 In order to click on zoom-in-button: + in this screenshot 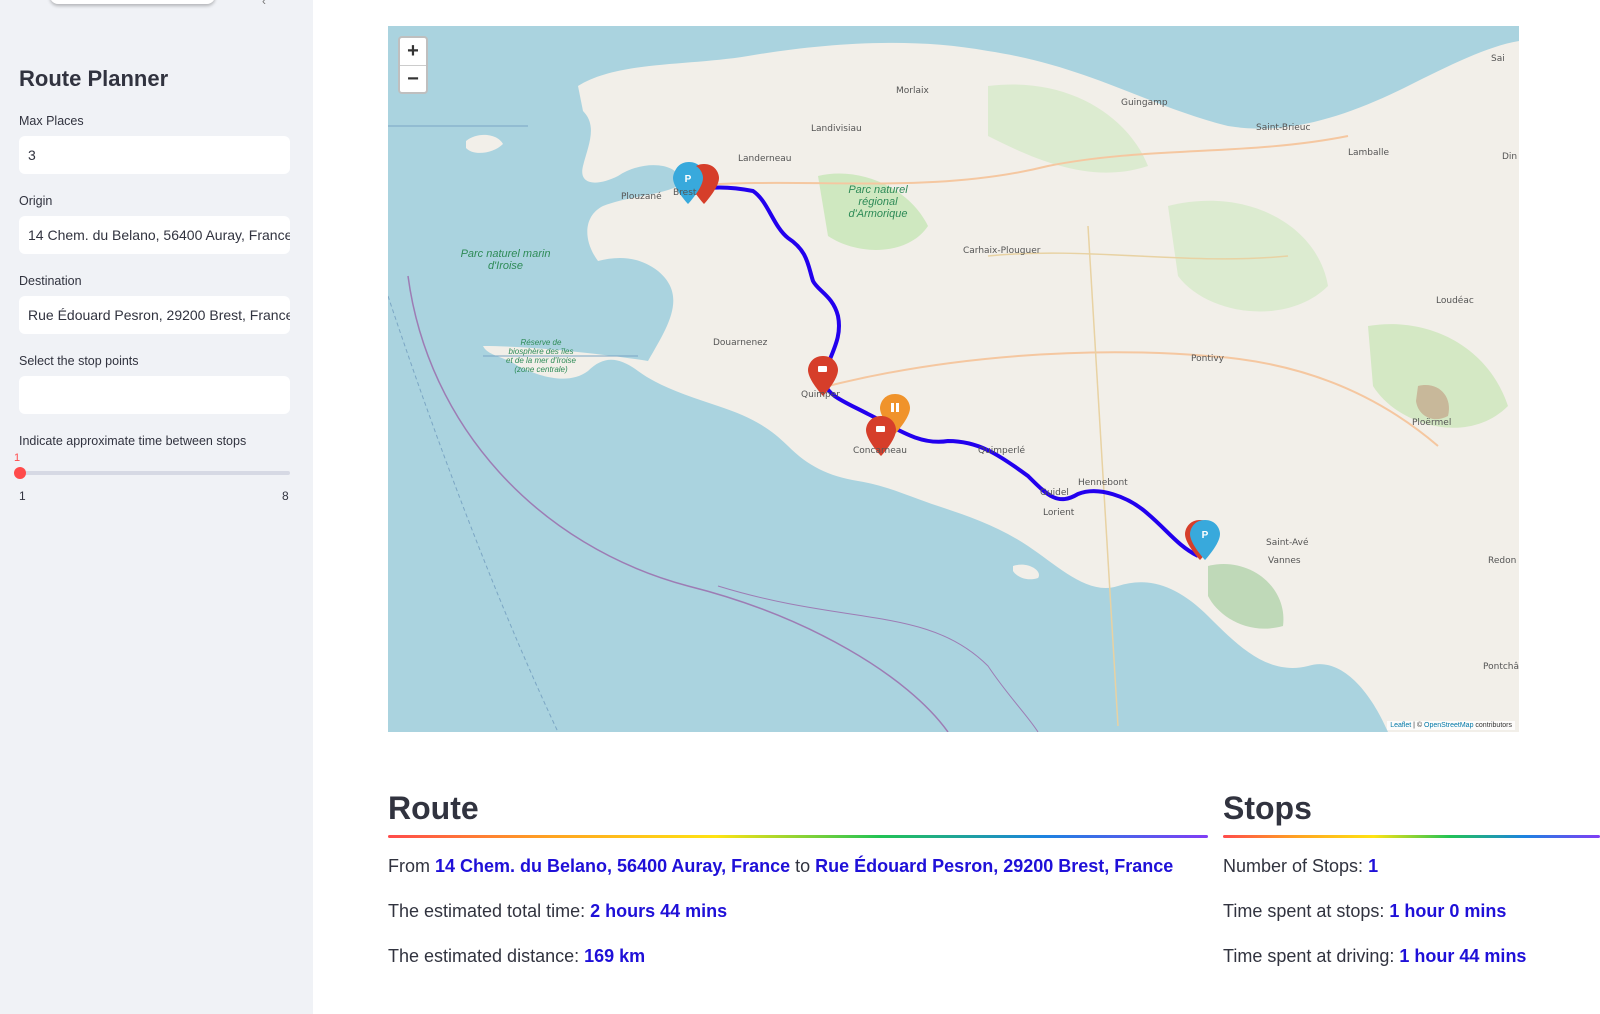, I will do `click(413, 51)`.